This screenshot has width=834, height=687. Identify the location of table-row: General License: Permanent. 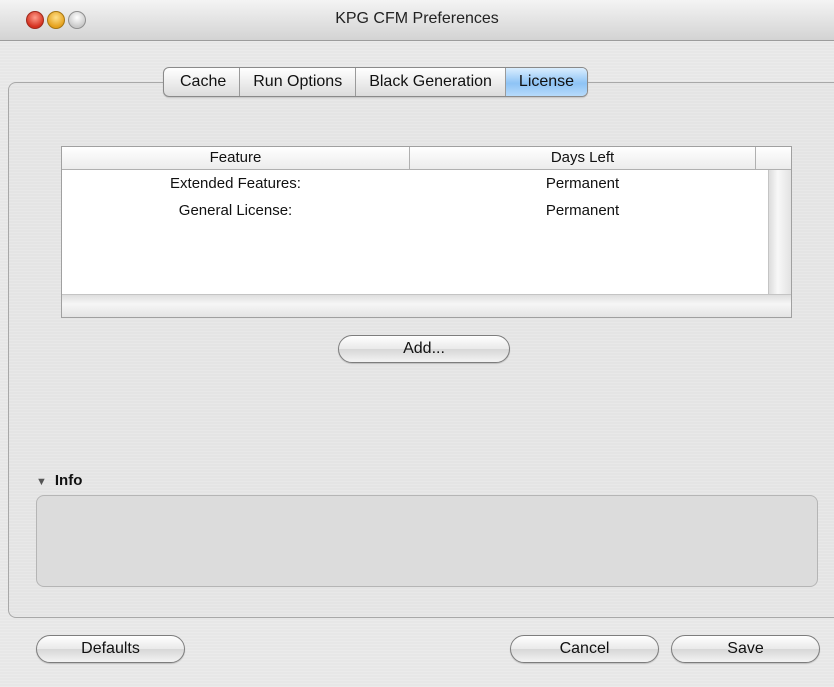
(414, 210).